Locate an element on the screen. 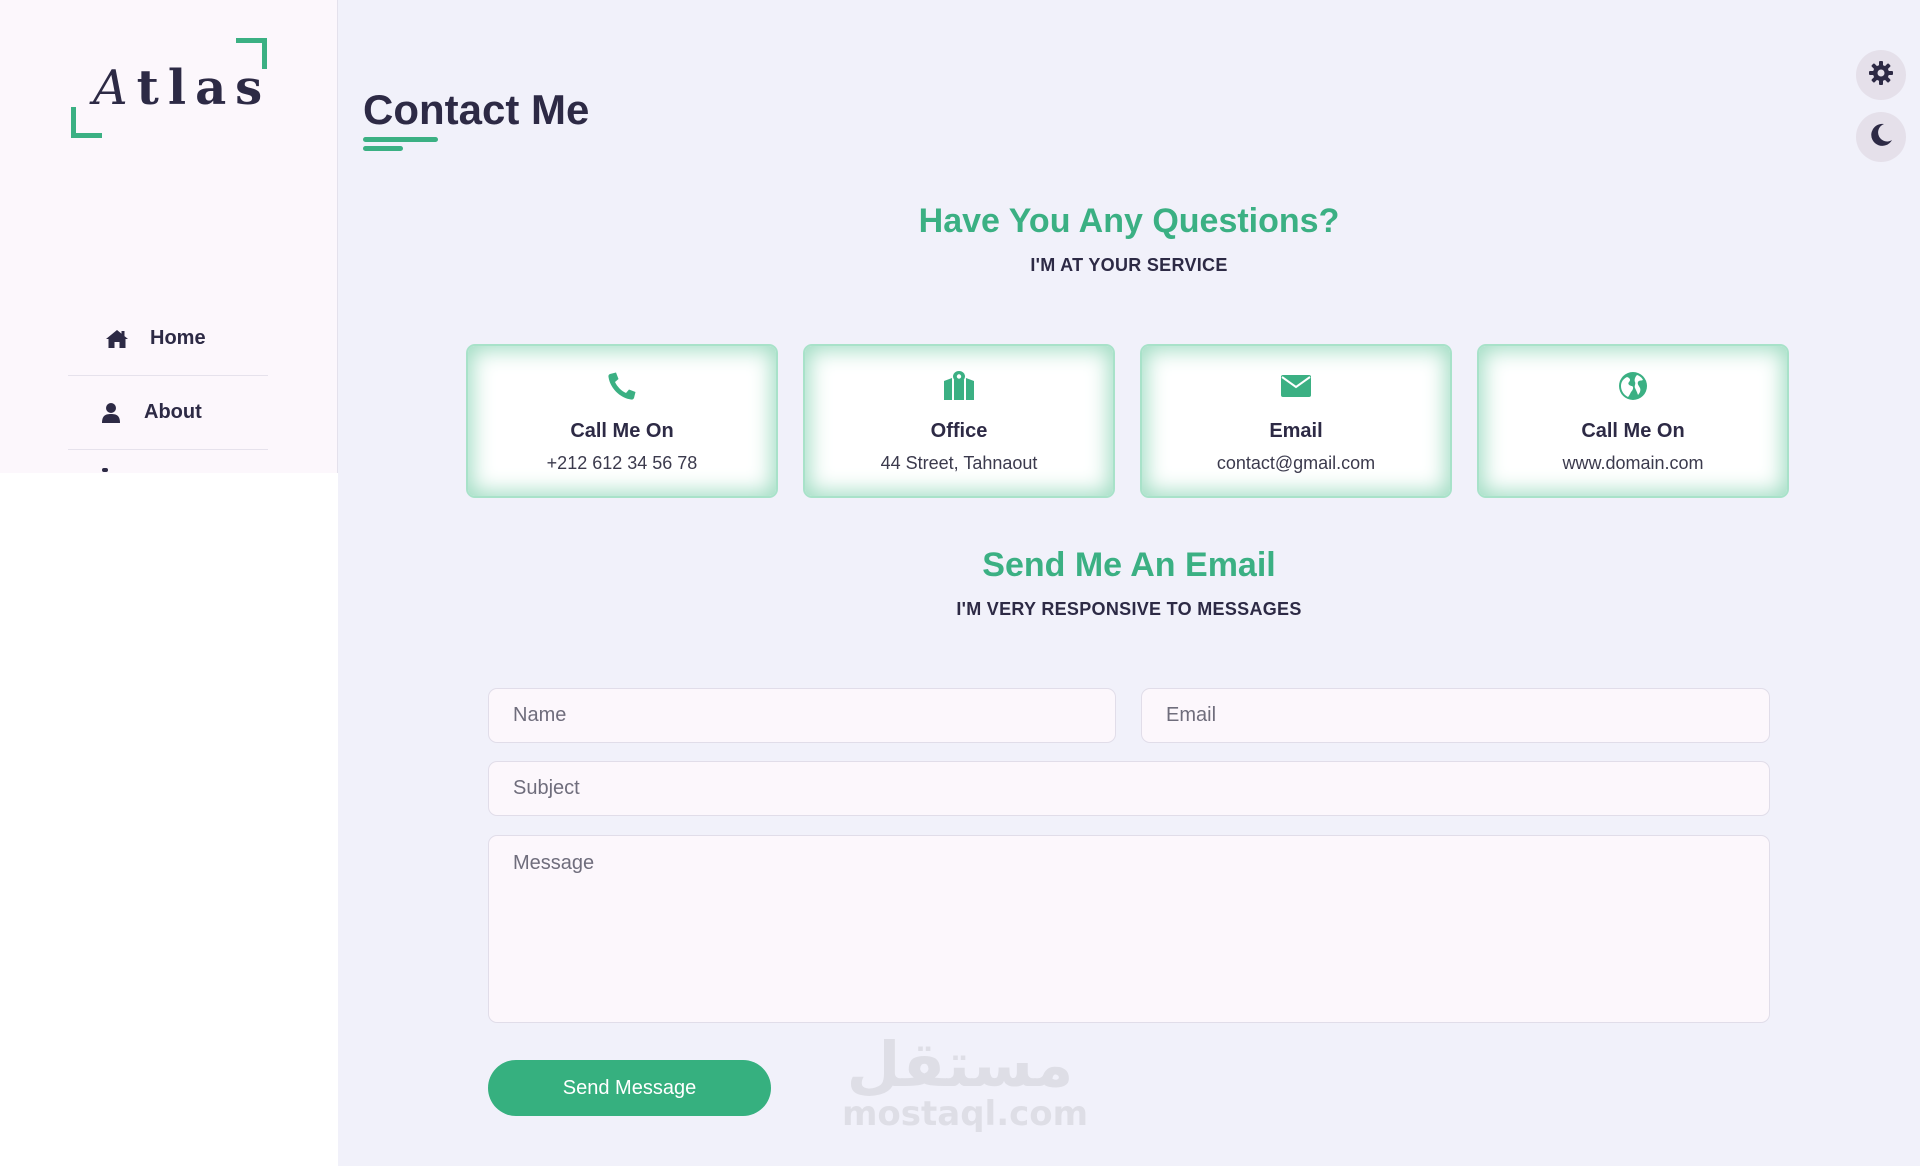 Image resolution: width=1920 pixels, height=1166 pixels. contact-card-email: Email contact@gmail.com is located at coordinates (1296, 421).